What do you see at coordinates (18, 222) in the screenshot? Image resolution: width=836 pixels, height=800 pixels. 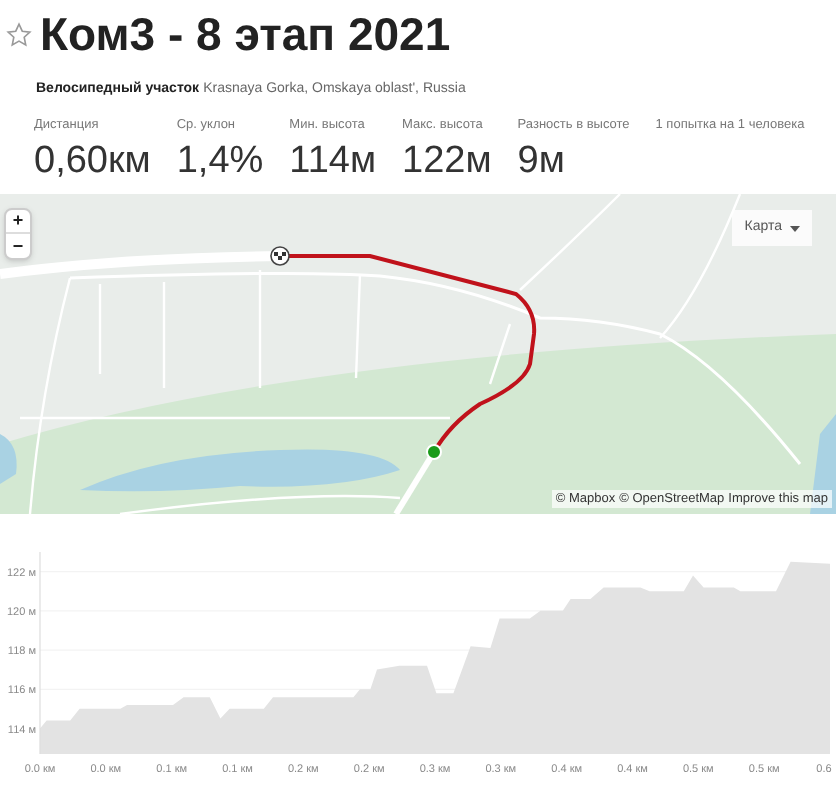 I see `zoom-in-button: +` at bounding box center [18, 222].